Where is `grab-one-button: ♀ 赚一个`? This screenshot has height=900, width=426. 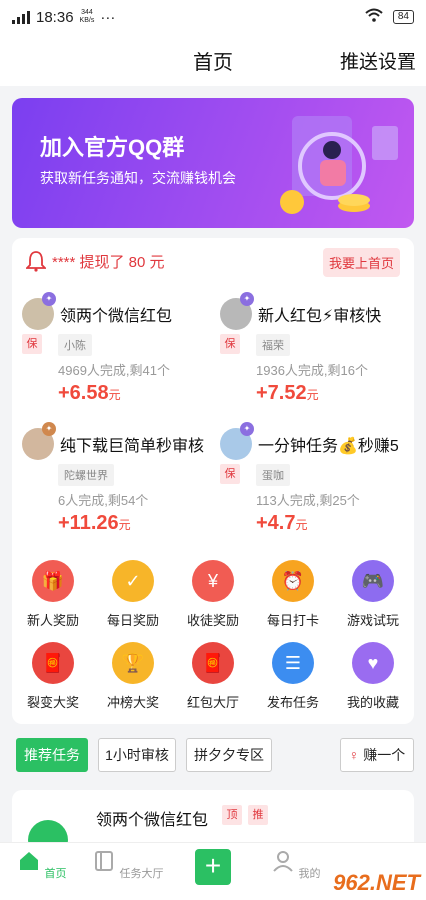
grab-one-button: ♀ 赚一个 is located at coordinates (377, 755).